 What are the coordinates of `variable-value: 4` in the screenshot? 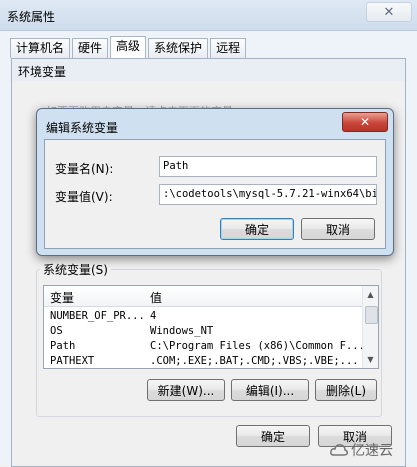 It's located at (153, 316).